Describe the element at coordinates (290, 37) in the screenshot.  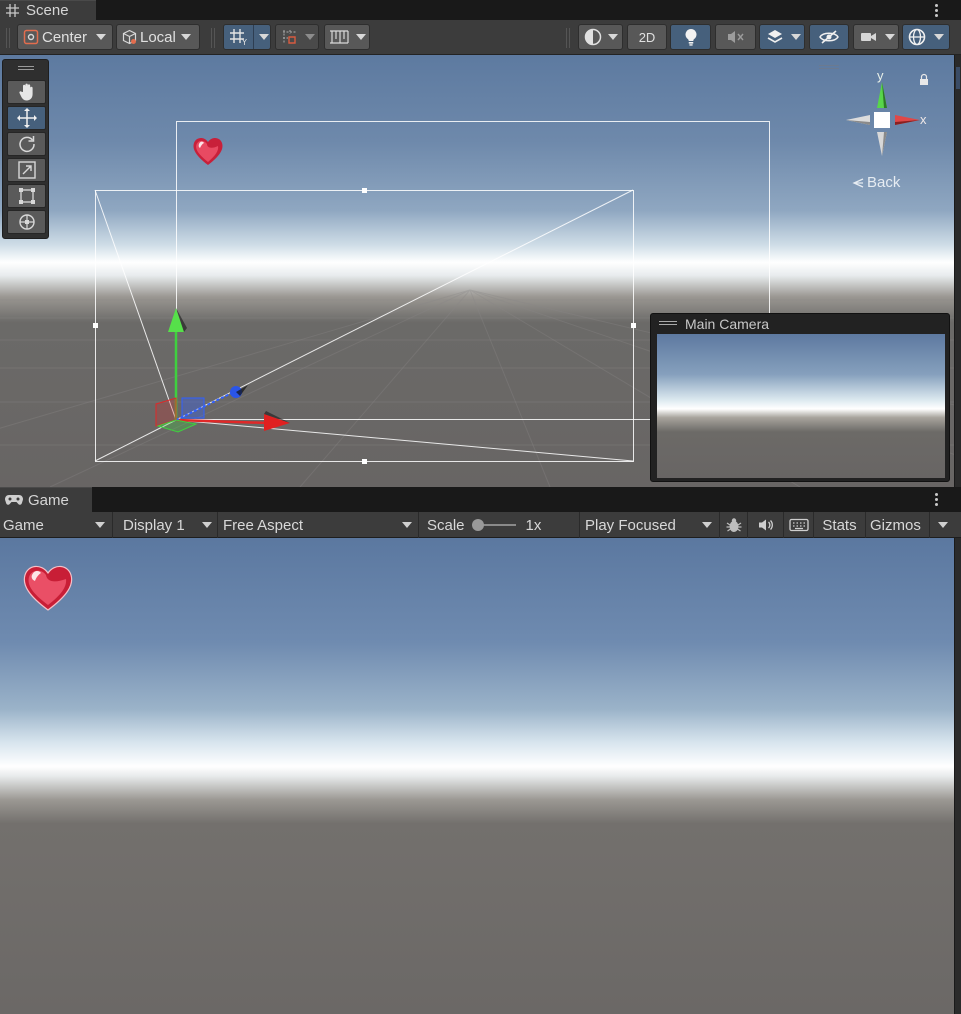
I see `increment-snap-icon` at that location.